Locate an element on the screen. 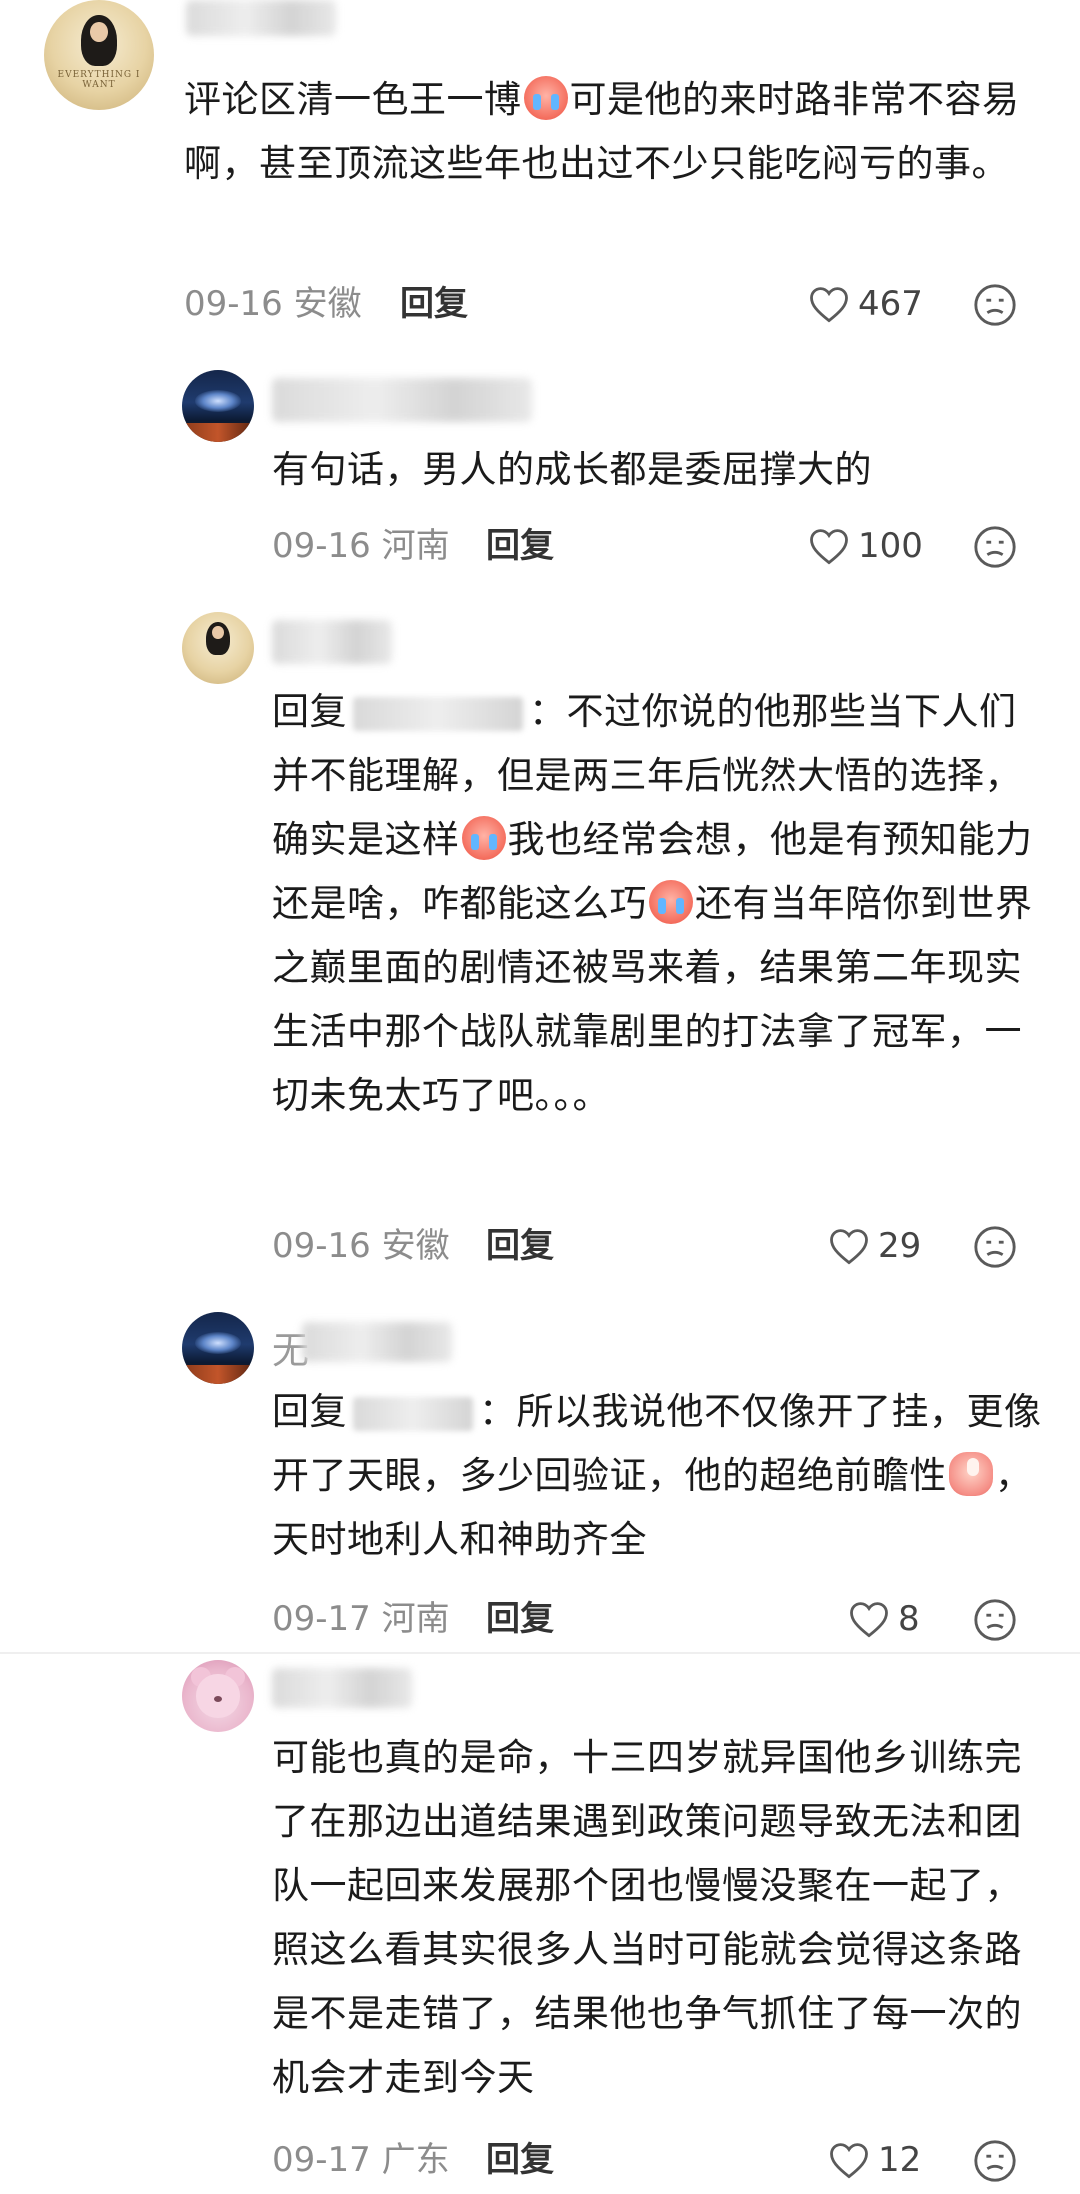  like-count: 8 is located at coordinates (909, 1619).